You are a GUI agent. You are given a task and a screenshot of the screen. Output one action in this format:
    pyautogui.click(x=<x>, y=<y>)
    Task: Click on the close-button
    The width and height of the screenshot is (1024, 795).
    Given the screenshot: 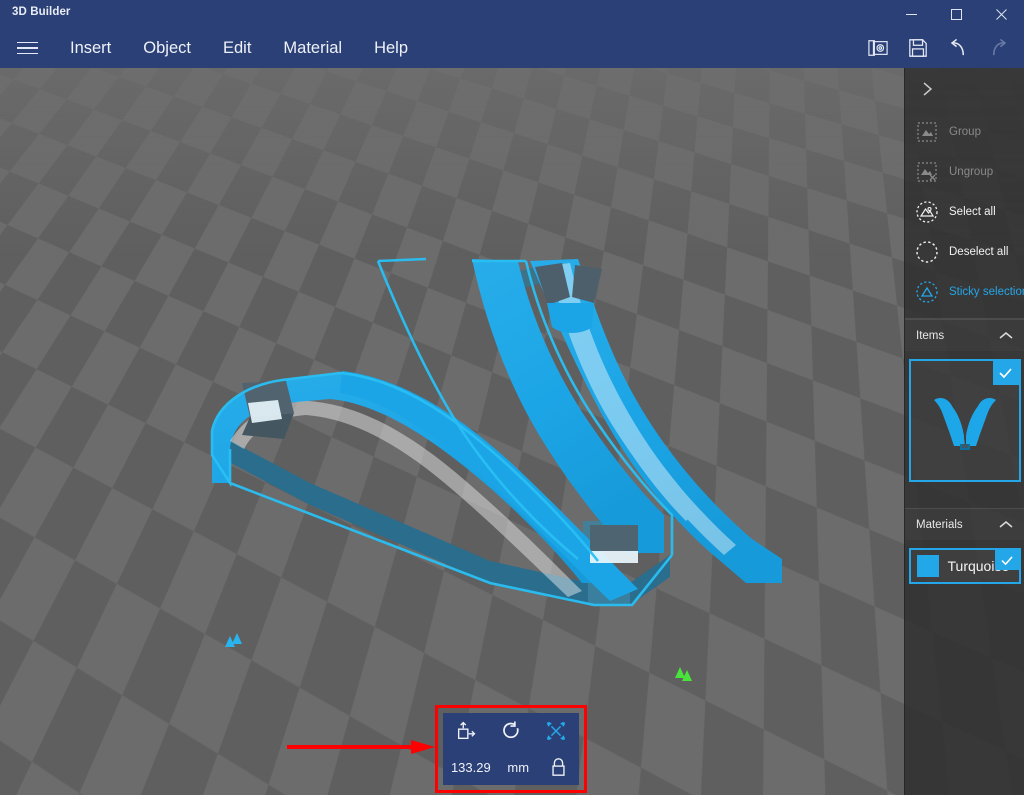 What is the action you would take?
    pyautogui.click(x=1001, y=14)
    